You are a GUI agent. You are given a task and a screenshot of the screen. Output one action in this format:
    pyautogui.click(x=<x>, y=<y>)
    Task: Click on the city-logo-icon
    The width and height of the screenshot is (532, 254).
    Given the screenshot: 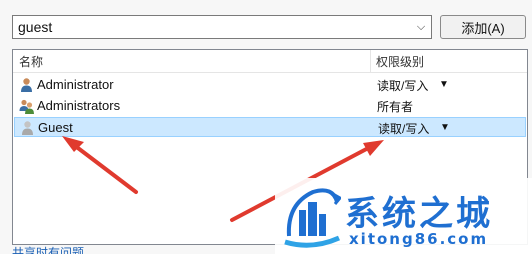 What is the action you would take?
    pyautogui.click(x=312, y=218)
    